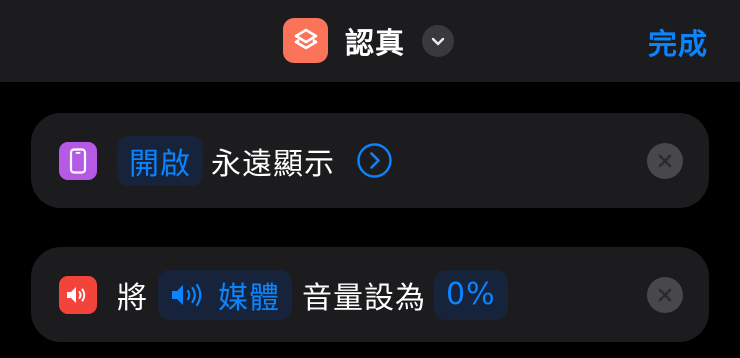 The image size is (740, 358). What do you see at coordinates (273, 164) in the screenshot?
I see `setting-label: 永遠顯示` at bounding box center [273, 164].